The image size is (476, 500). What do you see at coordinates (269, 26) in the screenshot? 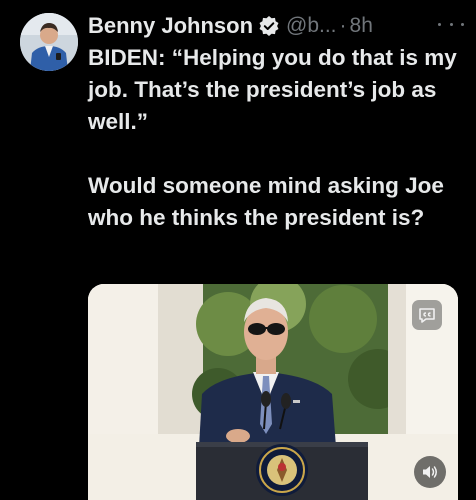
I see `verified-badge-icon` at bounding box center [269, 26].